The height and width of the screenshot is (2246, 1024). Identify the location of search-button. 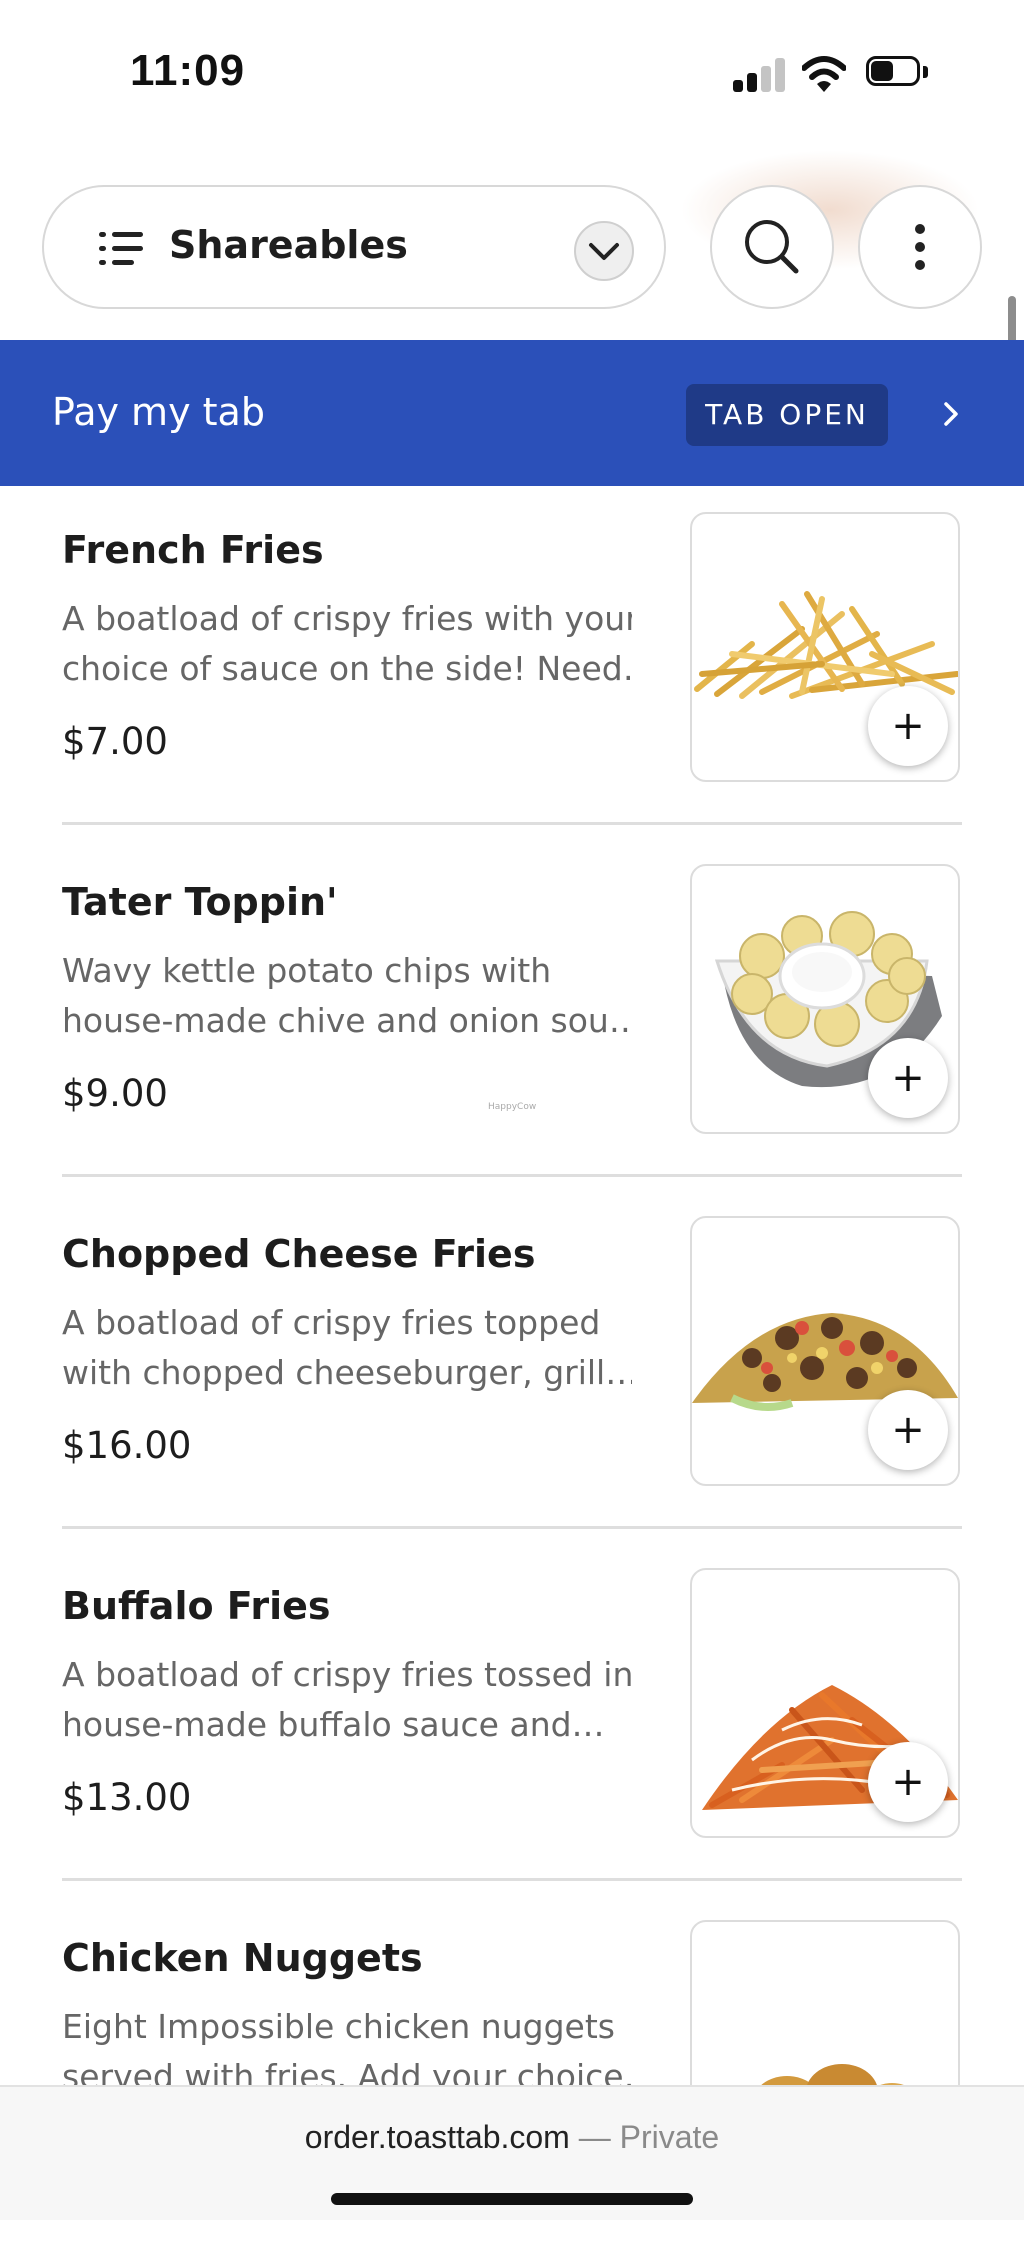
(772, 247).